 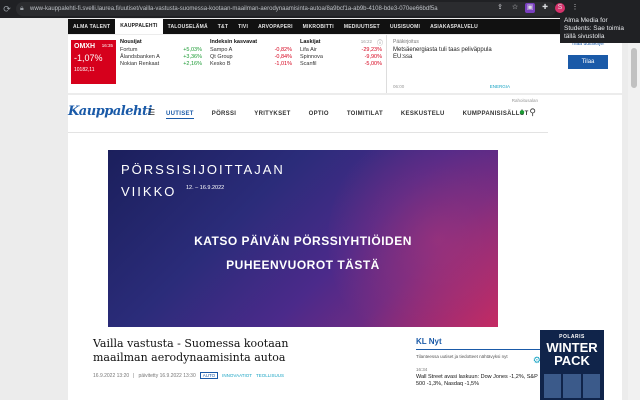 What do you see at coordinates (532, 112) in the screenshot?
I see `search-icon: ⚲` at bounding box center [532, 112].